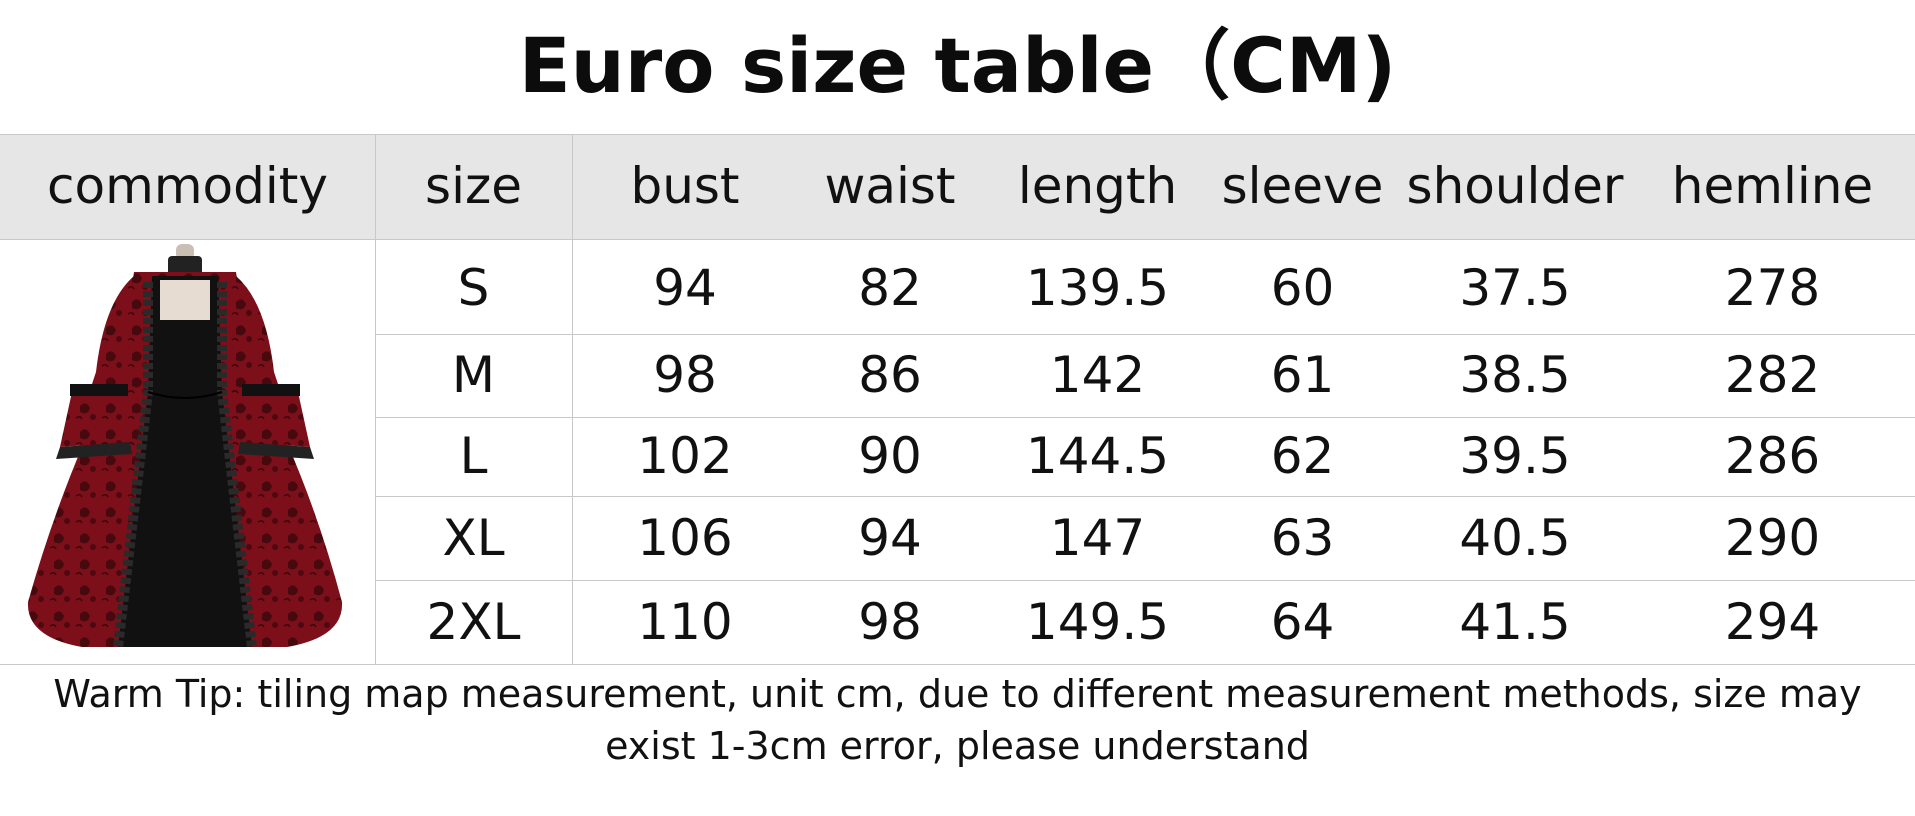  What do you see at coordinates (473, 375) in the screenshot?
I see `cell-size: M` at bounding box center [473, 375].